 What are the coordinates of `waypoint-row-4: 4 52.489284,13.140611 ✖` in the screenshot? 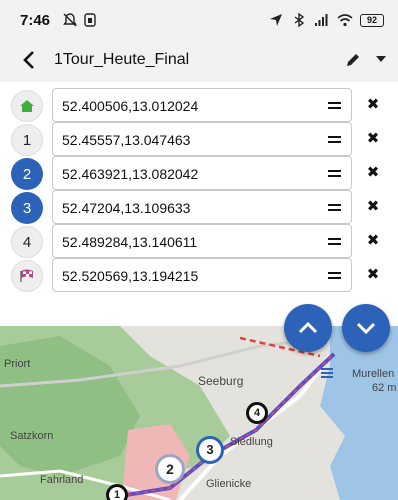 It's located at (199, 241).